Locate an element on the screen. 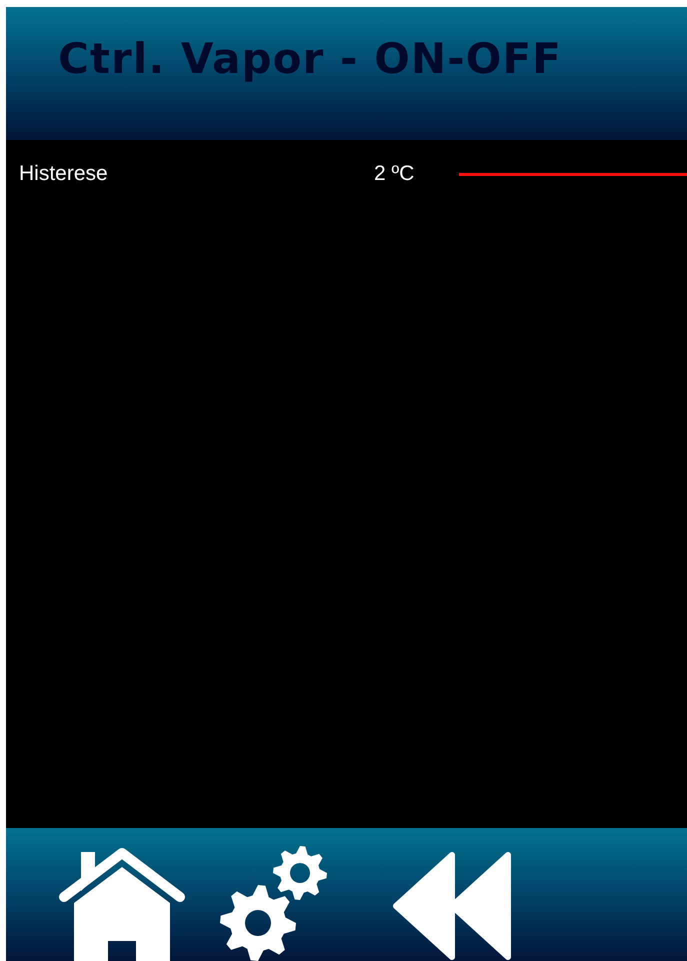  screen-title: Ctrl. Vapor - ON-OFF is located at coordinates (310, 59).